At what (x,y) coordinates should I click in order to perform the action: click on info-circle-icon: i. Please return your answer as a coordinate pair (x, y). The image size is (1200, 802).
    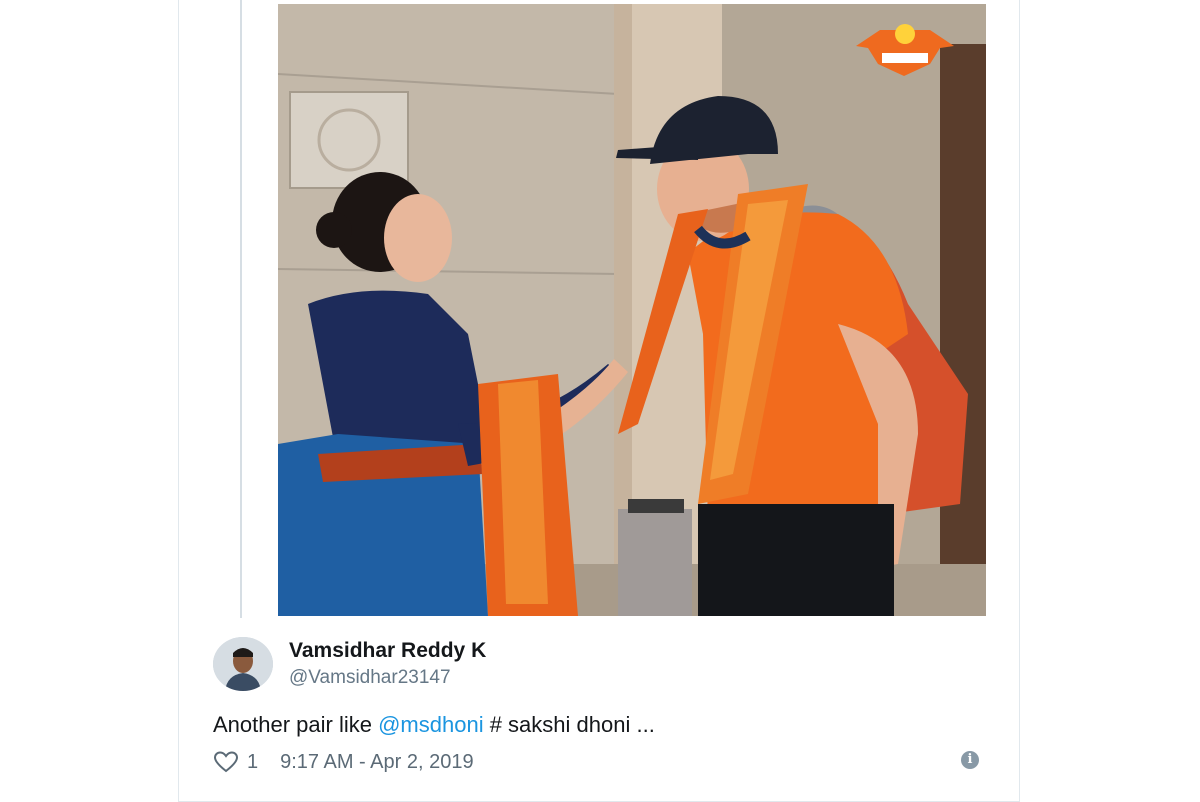
    Looking at the image, I should click on (970, 760).